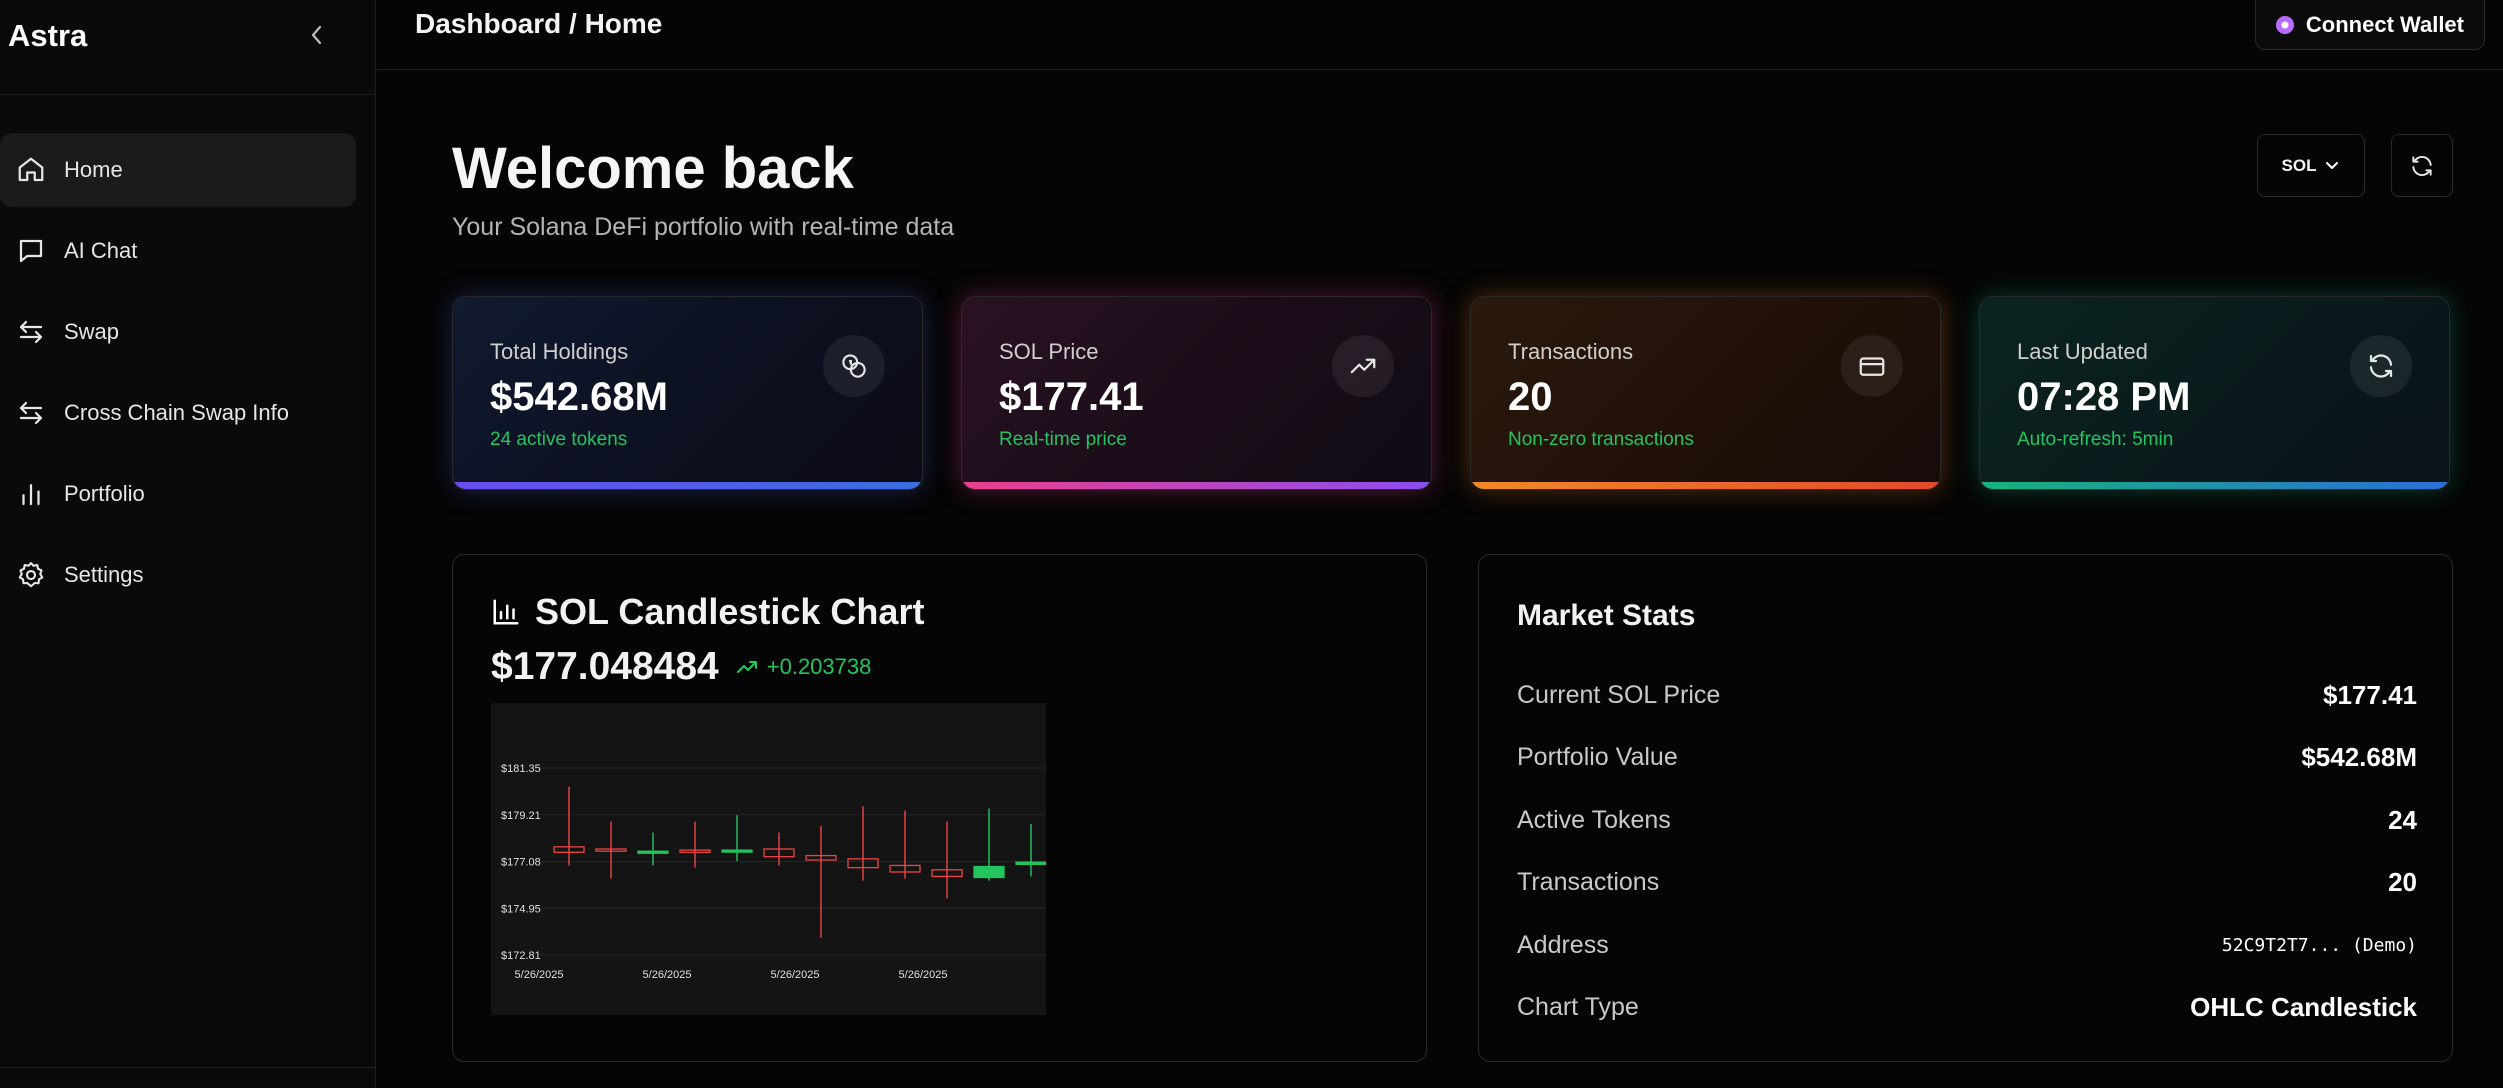 This screenshot has height=1088, width=2503. Describe the element at coordinates (2370, 694) in the screenshot. I see `stat-row-value: $177.41` at that location.